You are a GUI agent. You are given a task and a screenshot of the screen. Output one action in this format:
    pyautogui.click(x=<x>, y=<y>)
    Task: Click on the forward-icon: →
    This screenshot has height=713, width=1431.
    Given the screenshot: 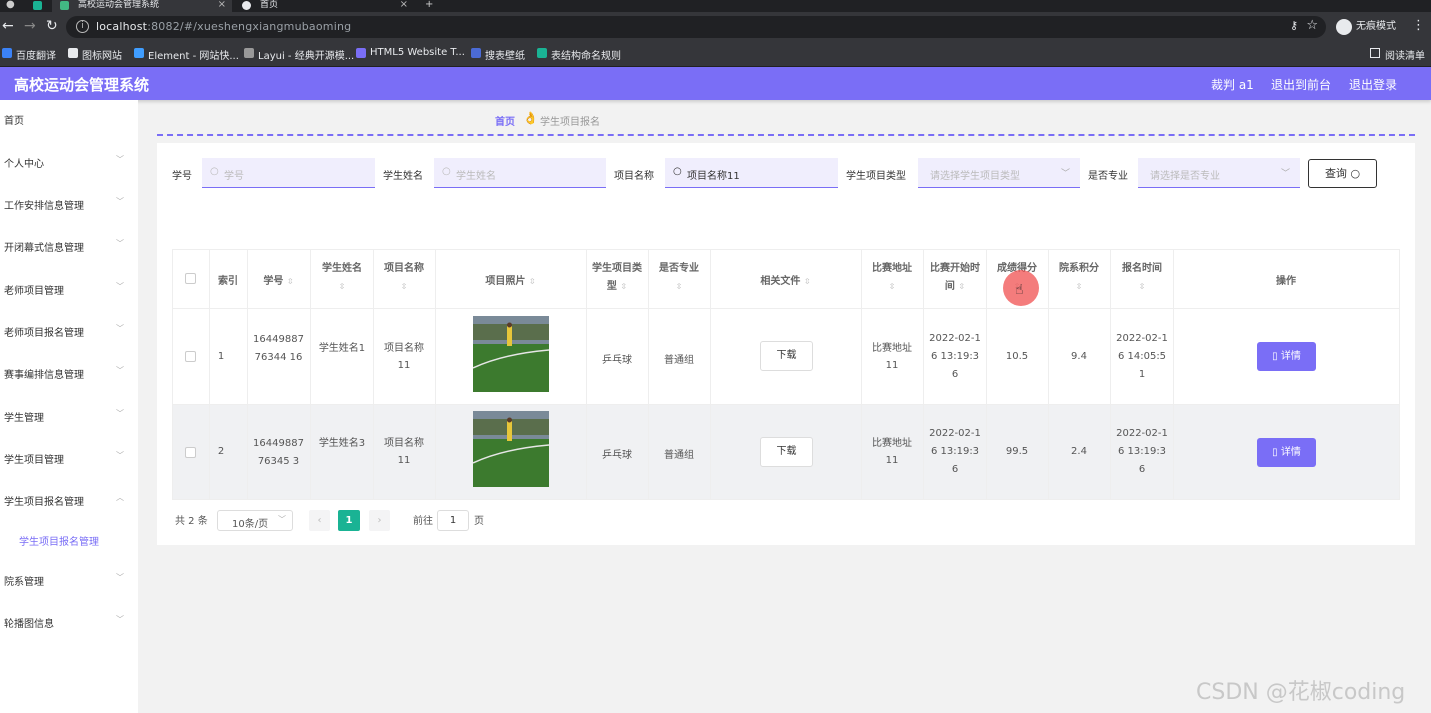 What is the action you would take?
    pyautogui.click(x=30, y=26)
    